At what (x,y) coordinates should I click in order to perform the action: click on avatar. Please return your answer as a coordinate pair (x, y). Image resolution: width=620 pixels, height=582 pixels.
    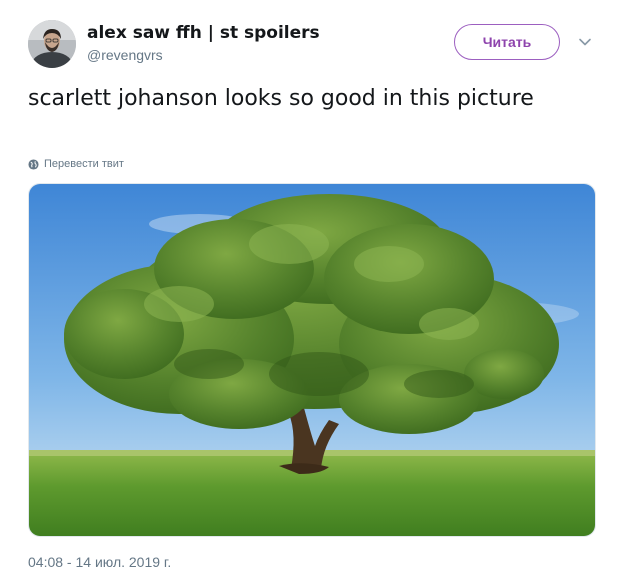
    Looking at the image, I should click on (52, 44).